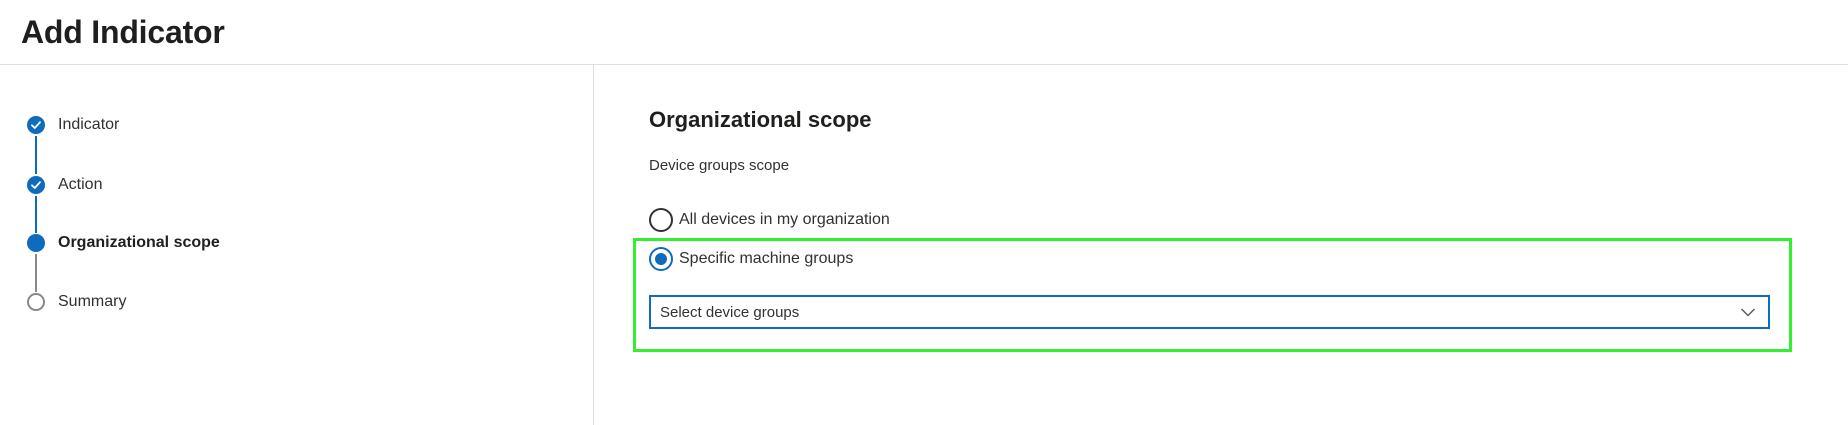 This screenshot has width=1848, height=425. What do you see at coordinates (139, 242) in the screenshot?
I see `wizard-step-label: Organizational scope` at bounding box center [139, 242].